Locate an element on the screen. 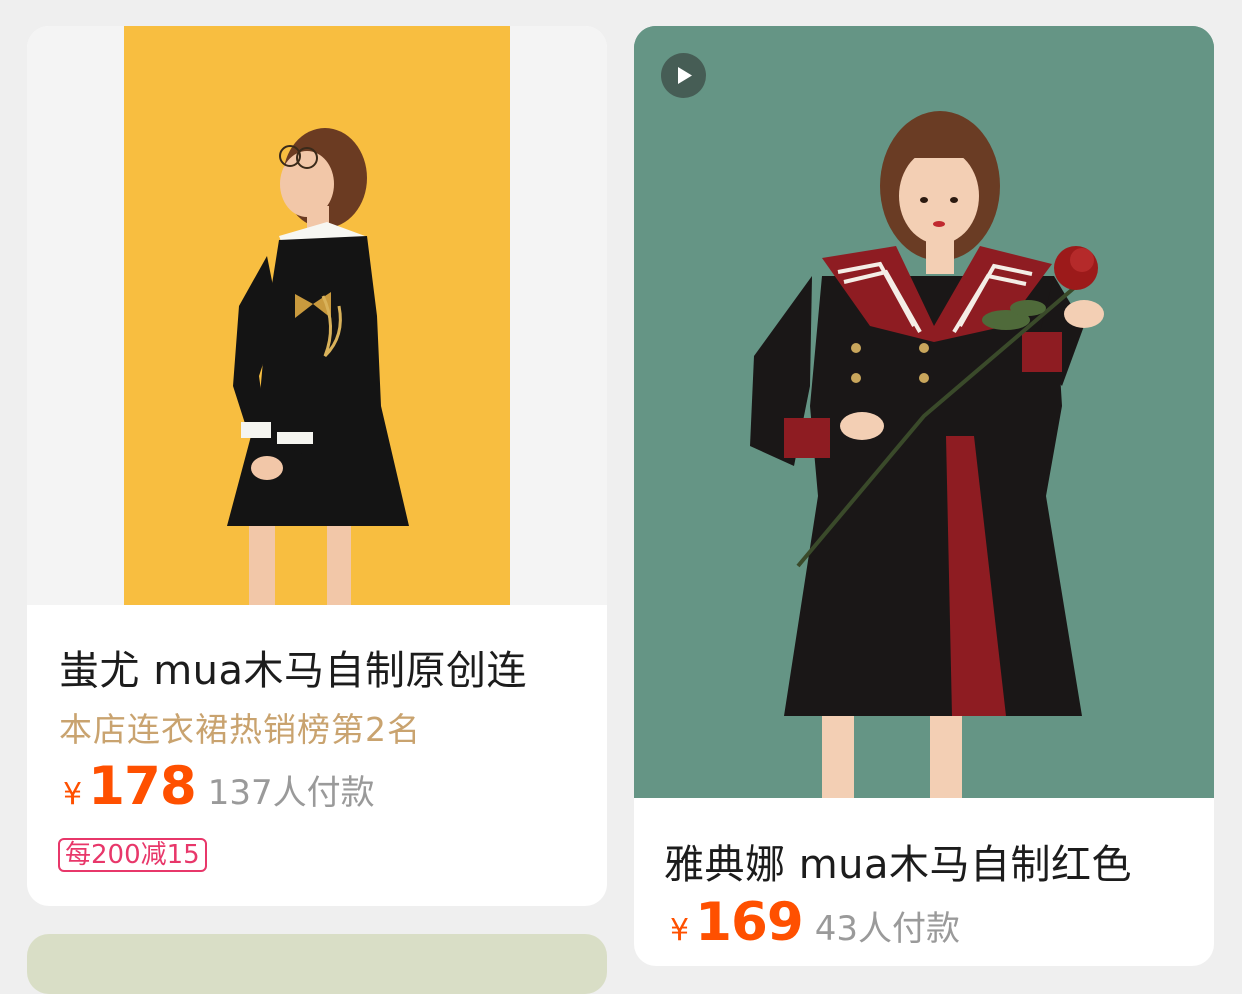 Image resolution: width=1242 pixels, height=994 pixels. price-row: ¥ 178 137人付款 is located at coordinates (219, 786).